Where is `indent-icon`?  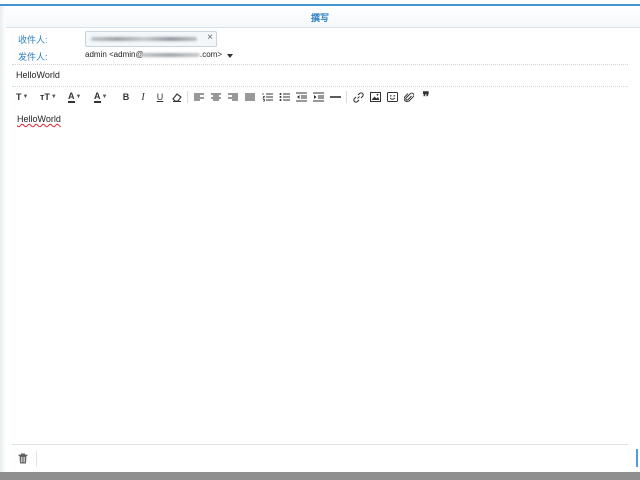
indent-icon is located at coordinates (318, 97).